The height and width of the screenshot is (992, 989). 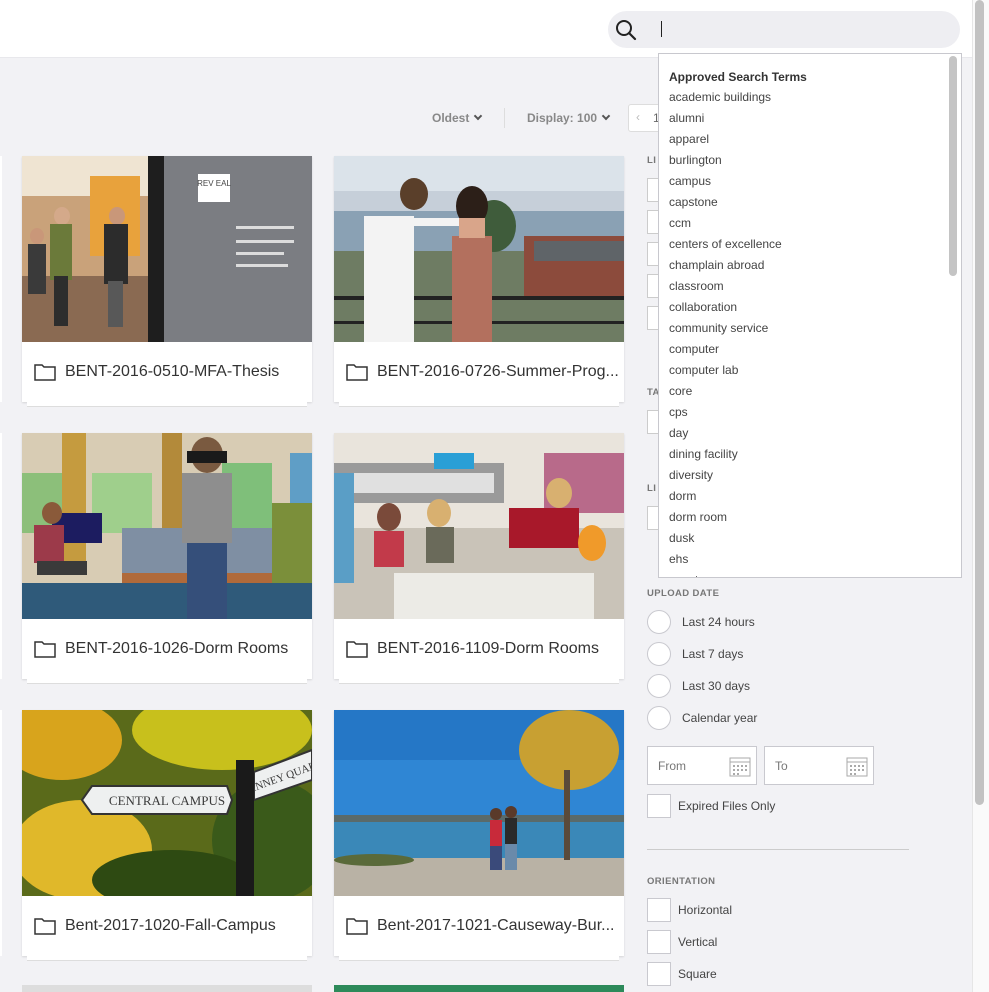 What do you see at coordinates (702, 765) in the screenshot?
I see `from-date-field: From` at bounding box center [702, 765].